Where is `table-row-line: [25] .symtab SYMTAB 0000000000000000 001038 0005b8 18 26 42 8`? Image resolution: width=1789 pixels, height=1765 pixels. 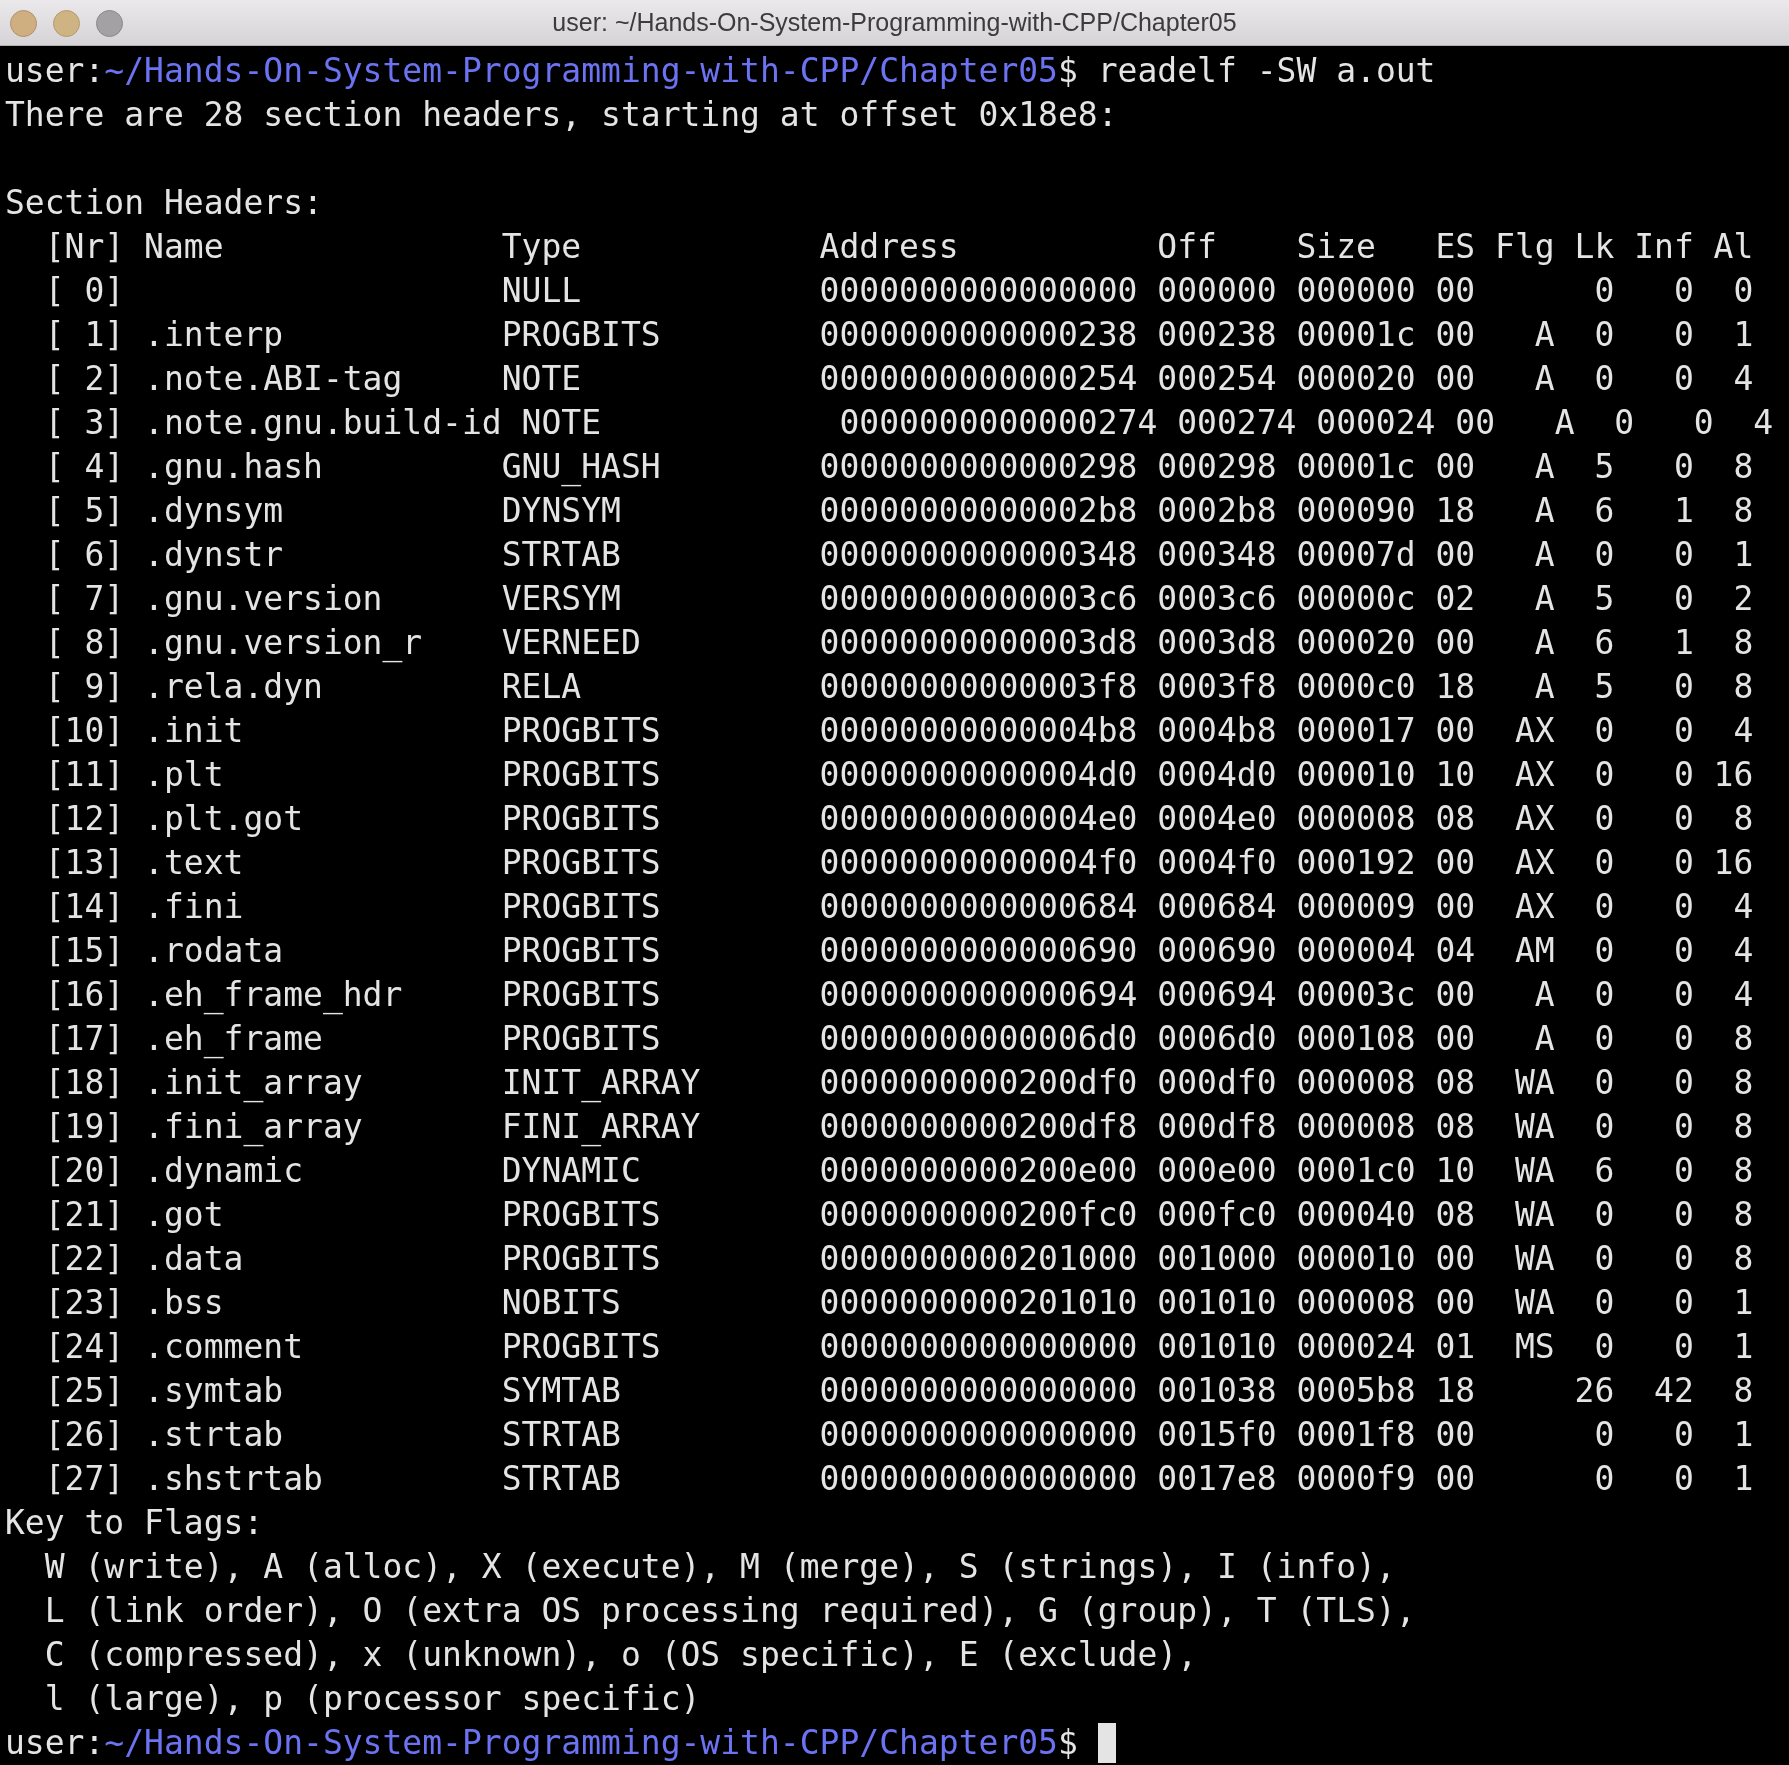 table-row-line: [25] .symtab SYMTAB 0000000000000000 001038 0005b8 18 26 42 8 is located at coordinates (899, 1391).